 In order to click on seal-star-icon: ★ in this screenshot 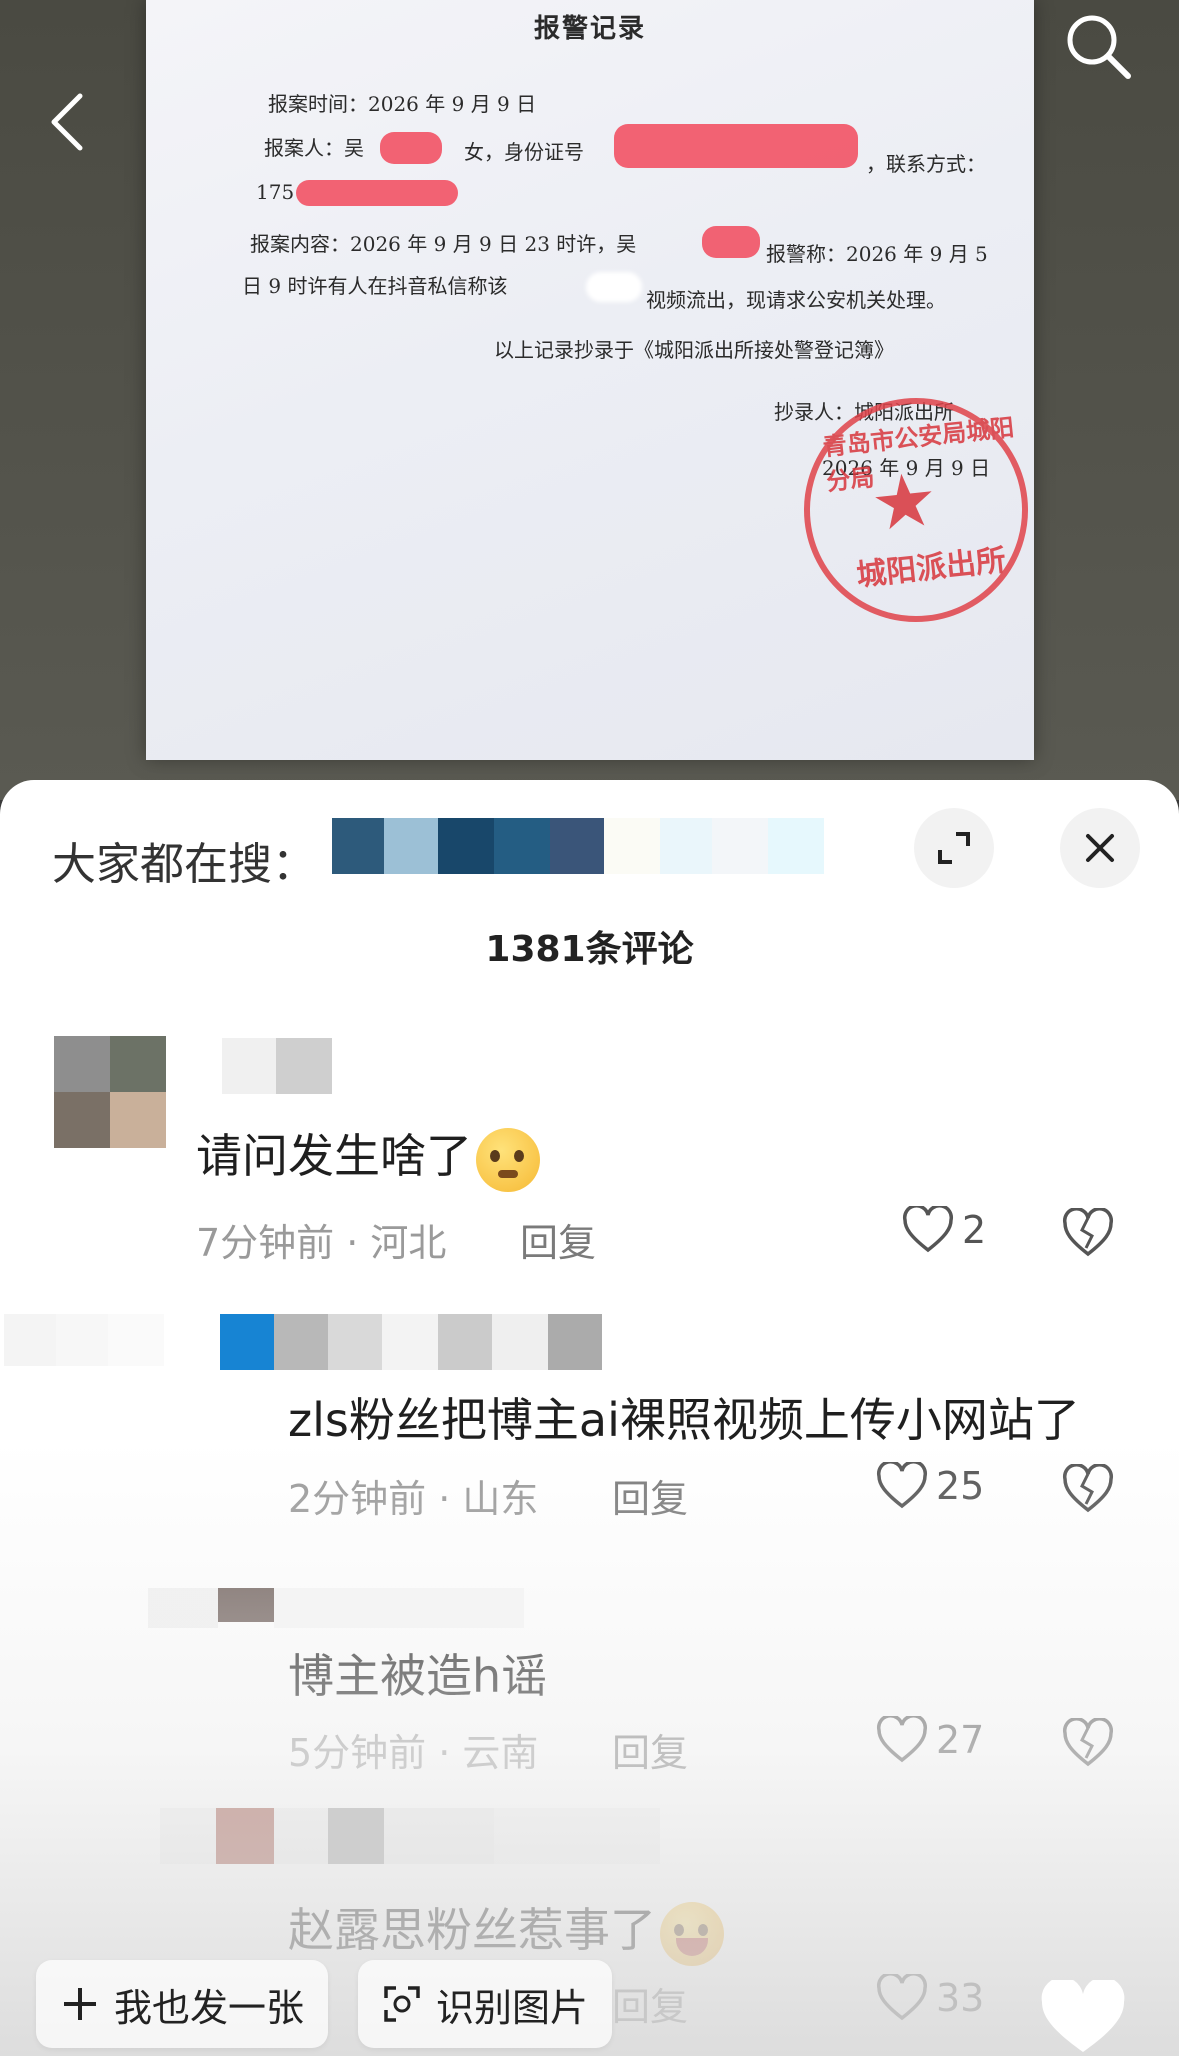, I will do `click(904, 502)`.